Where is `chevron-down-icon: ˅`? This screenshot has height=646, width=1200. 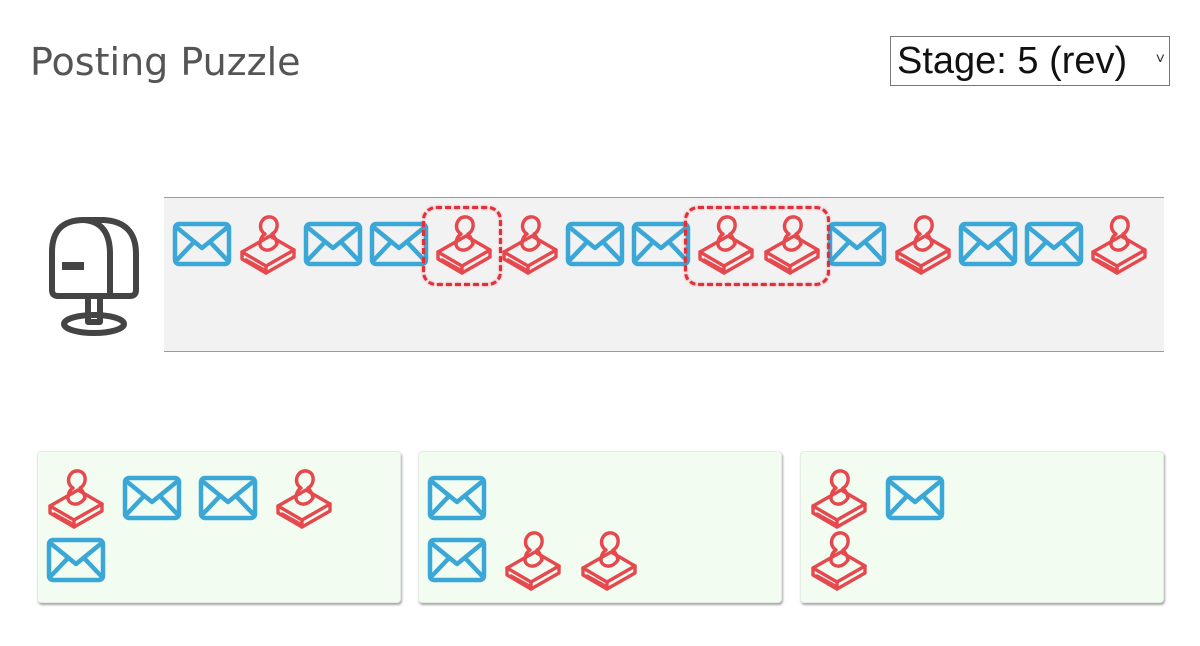 chevron-down-icon: ˅ is located at coordinates (1160, 59).